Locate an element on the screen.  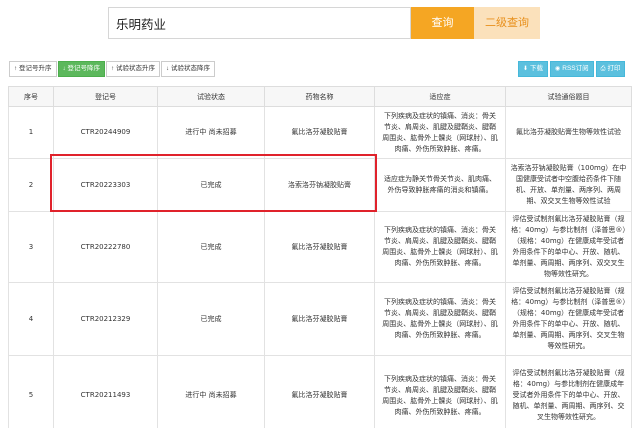
cell-drug: 洛索洛芬钠凝胶贴膏 is located at coordinates (319, 185).